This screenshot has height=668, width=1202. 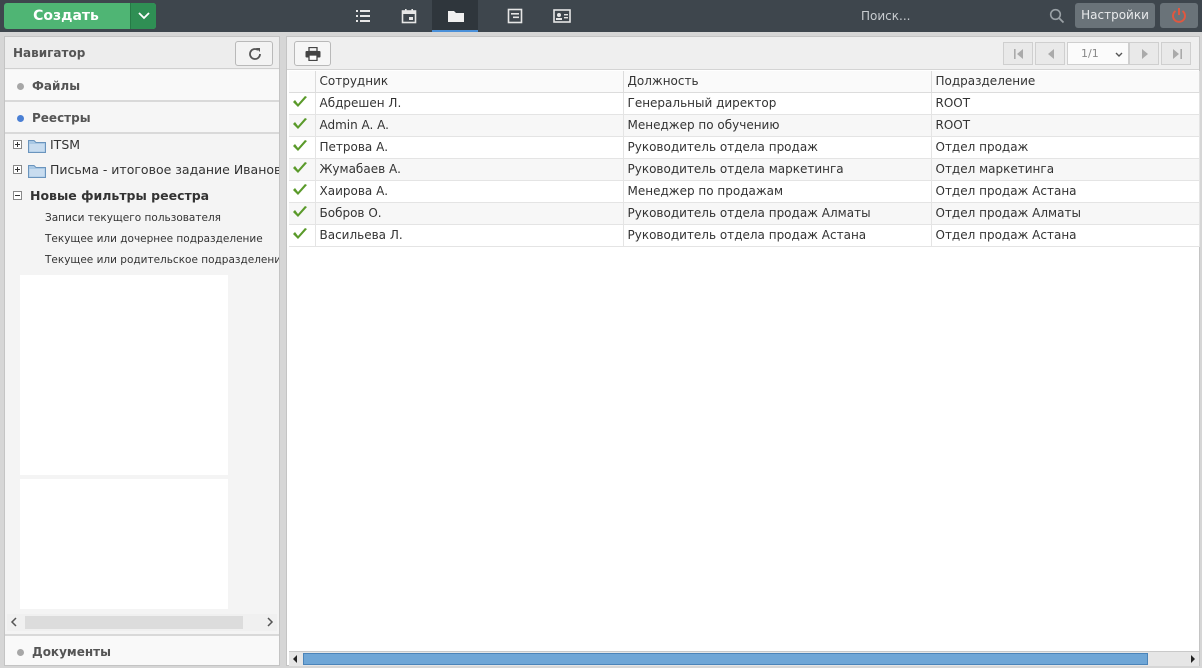 I want to click on tab-contacts, so click(x=561, y=16).